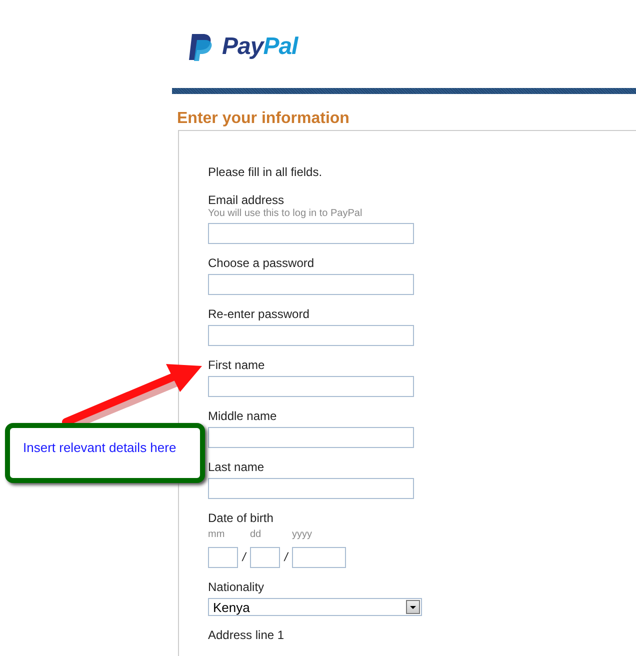 The width and height of the screenshot is (636, 656). I want to click on logo-text: PayPal, so click(260, 47).